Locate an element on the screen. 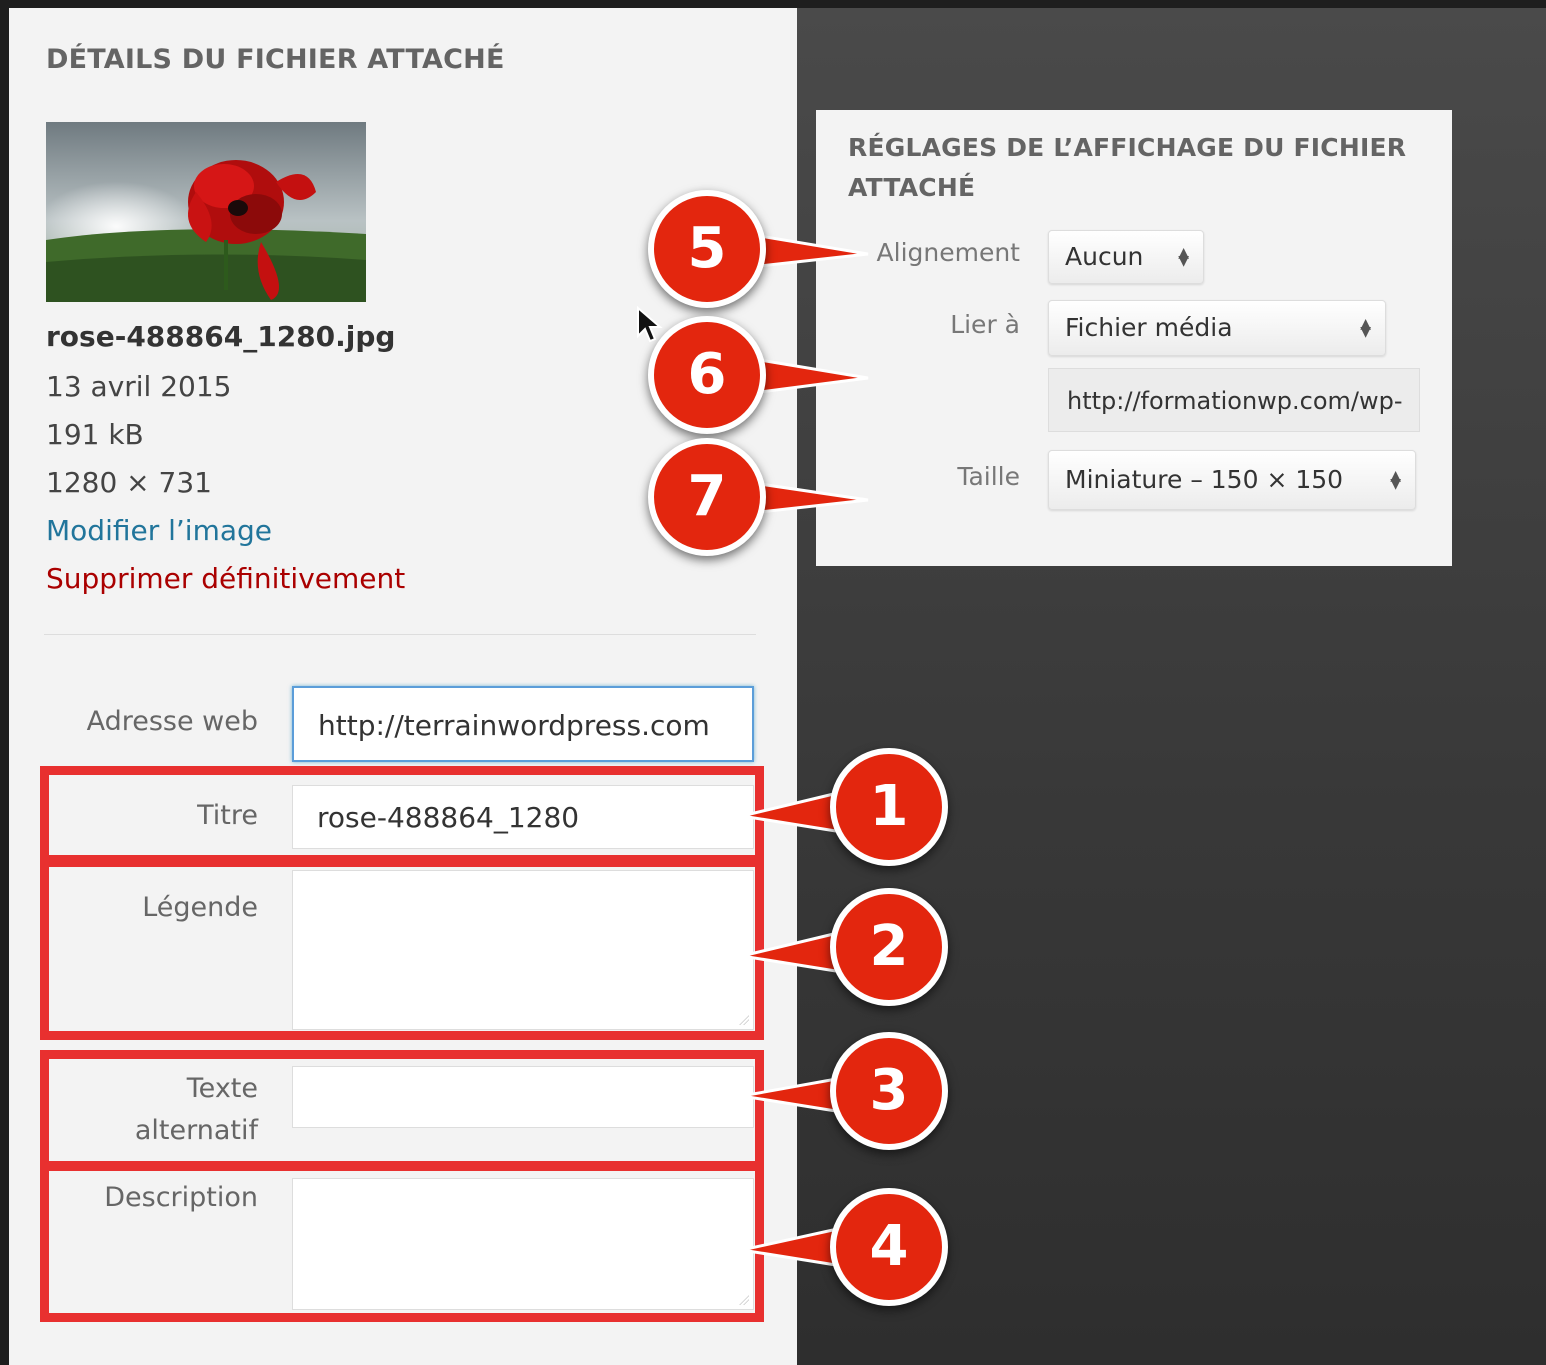  callout-badge-4: 4 is located at coordinates (889, 1247).